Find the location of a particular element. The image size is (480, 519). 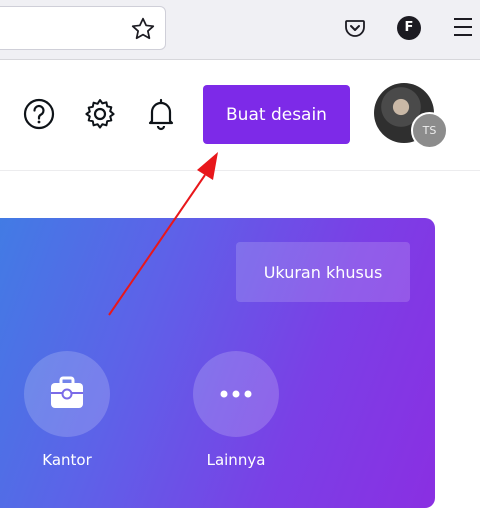

hamburger-menu-icon is located at coordinates (465, 28).